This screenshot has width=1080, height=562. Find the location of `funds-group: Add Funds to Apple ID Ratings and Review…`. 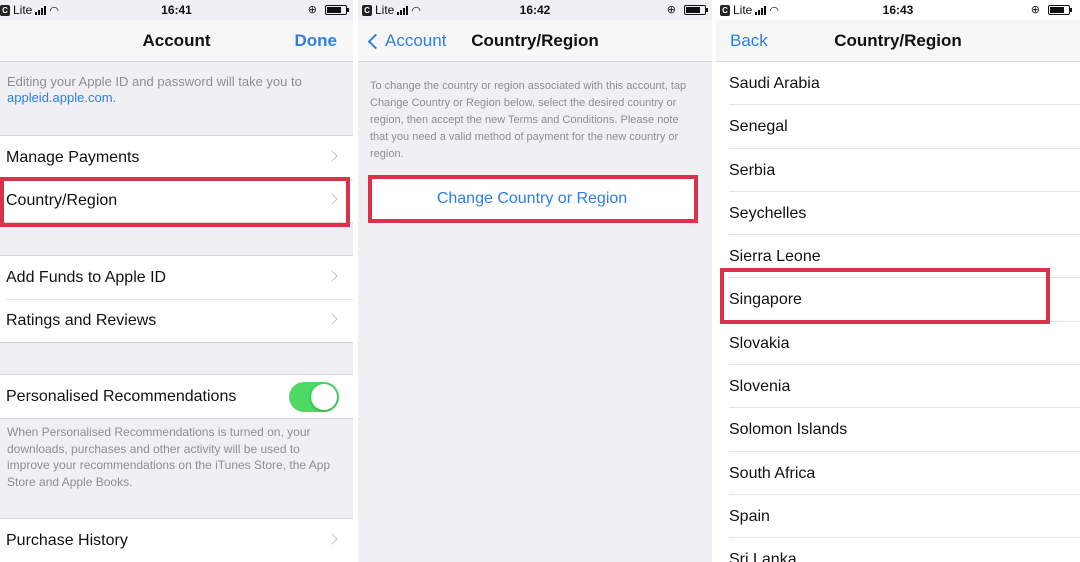

funds-group: Add Funds to Apple ID Ratings and Review… is located at coordinates (176, 299).